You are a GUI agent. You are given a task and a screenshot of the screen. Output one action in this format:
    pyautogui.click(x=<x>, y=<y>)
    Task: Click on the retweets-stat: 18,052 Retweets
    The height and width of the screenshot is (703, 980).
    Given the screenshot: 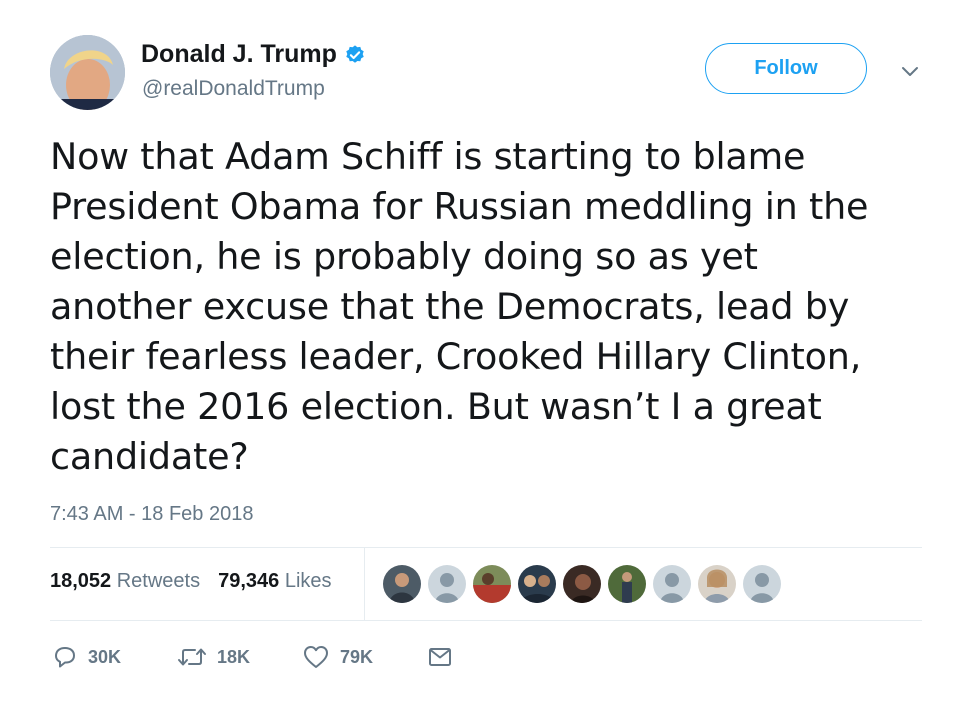 What is the action you would take?
    pyautogui.click(x=125, y=581)
    